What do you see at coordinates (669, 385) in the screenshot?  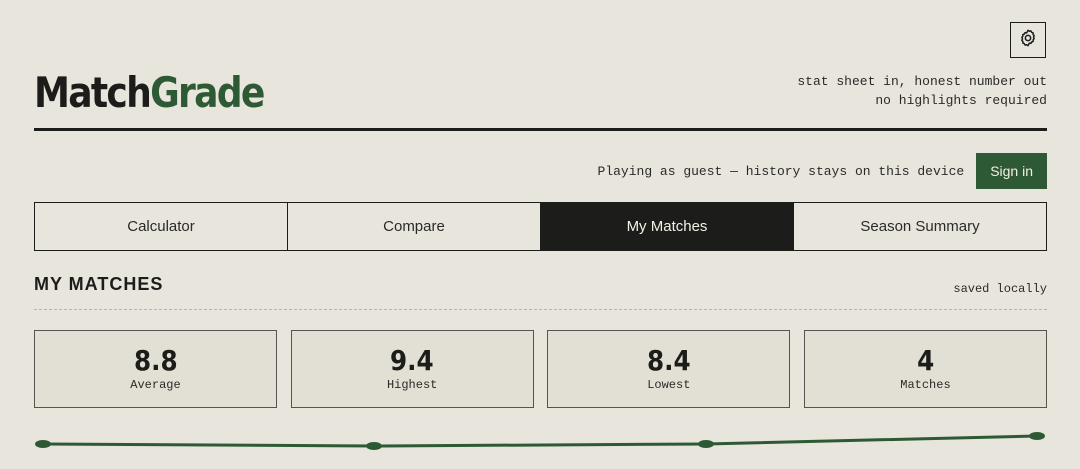 I see `stat-label: Lowest` at bounding box center [669, 385].